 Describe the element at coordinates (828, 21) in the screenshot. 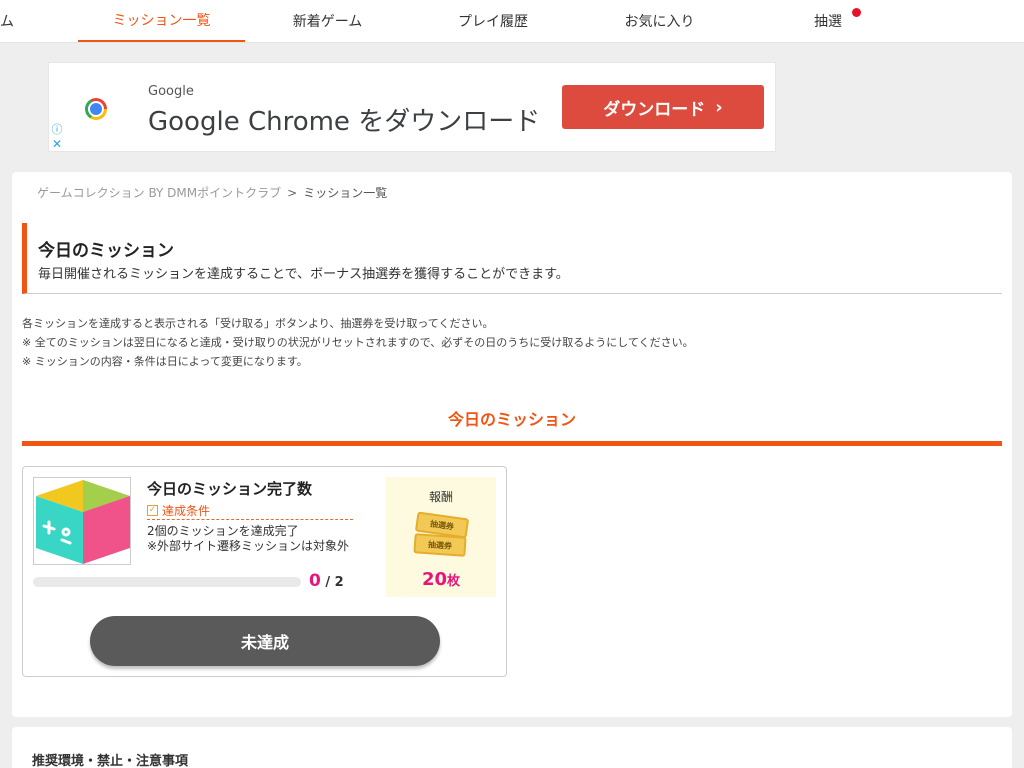

I see `nav-tab-lottery: 抽選` at that location.